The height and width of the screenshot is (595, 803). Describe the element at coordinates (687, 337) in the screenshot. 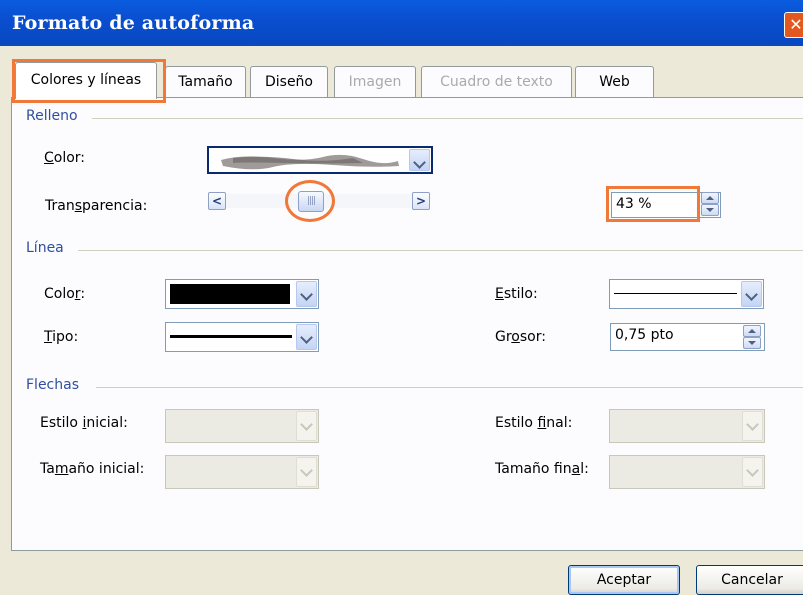

I see `grosor-spinner: 0,75 pto` at that location.